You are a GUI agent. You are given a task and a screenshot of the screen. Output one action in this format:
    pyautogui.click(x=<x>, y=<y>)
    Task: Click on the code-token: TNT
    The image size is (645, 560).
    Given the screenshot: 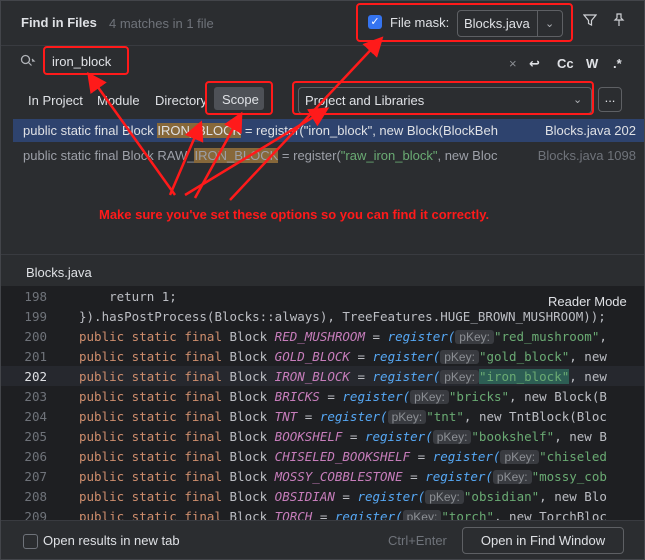 What is the action you would take?
    pyautogui.click(x=286, y=416)
    